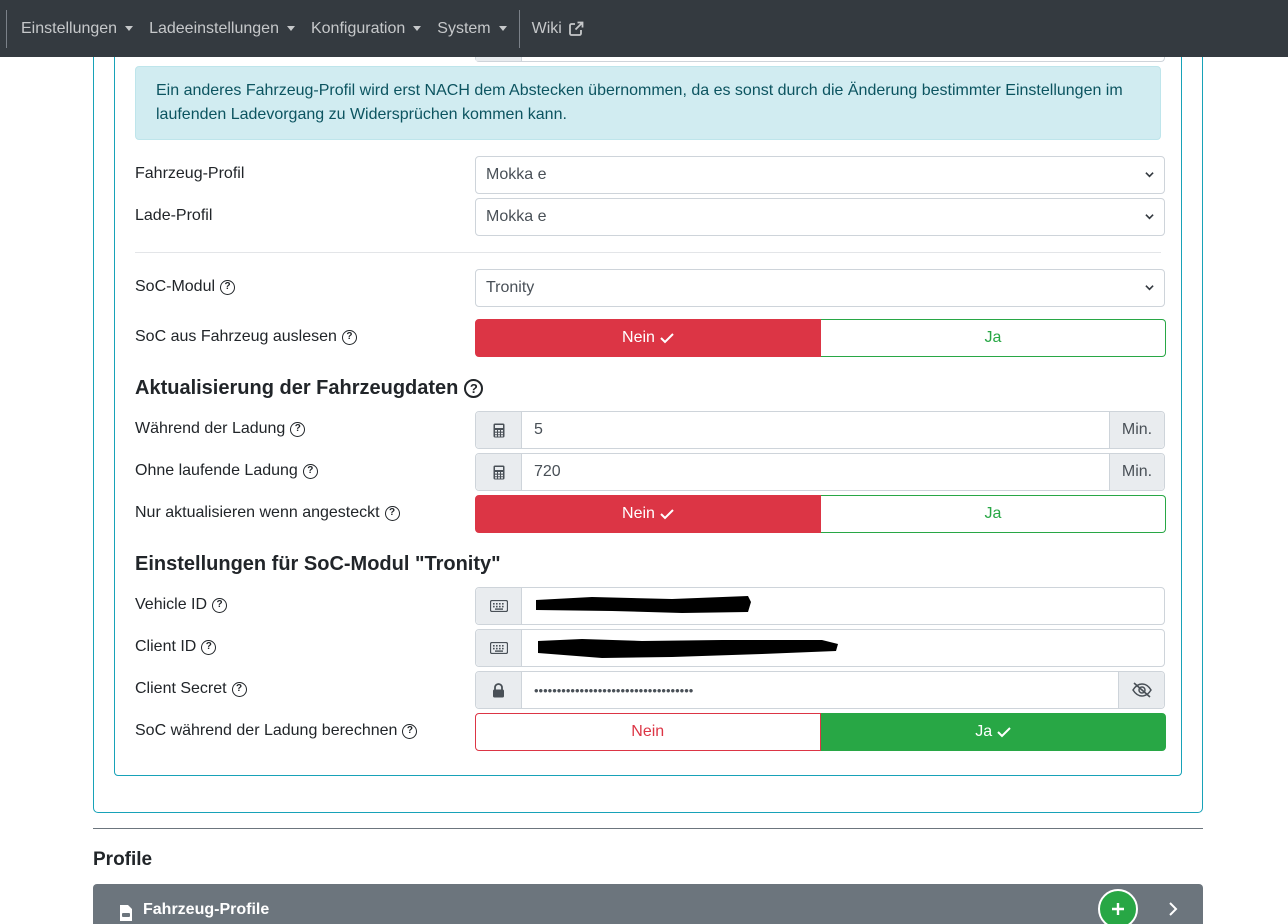 The width and height of the screenshot is (1288, 924). I want to click on charge-profile-label: Lade-Profil, so click(174, 215).